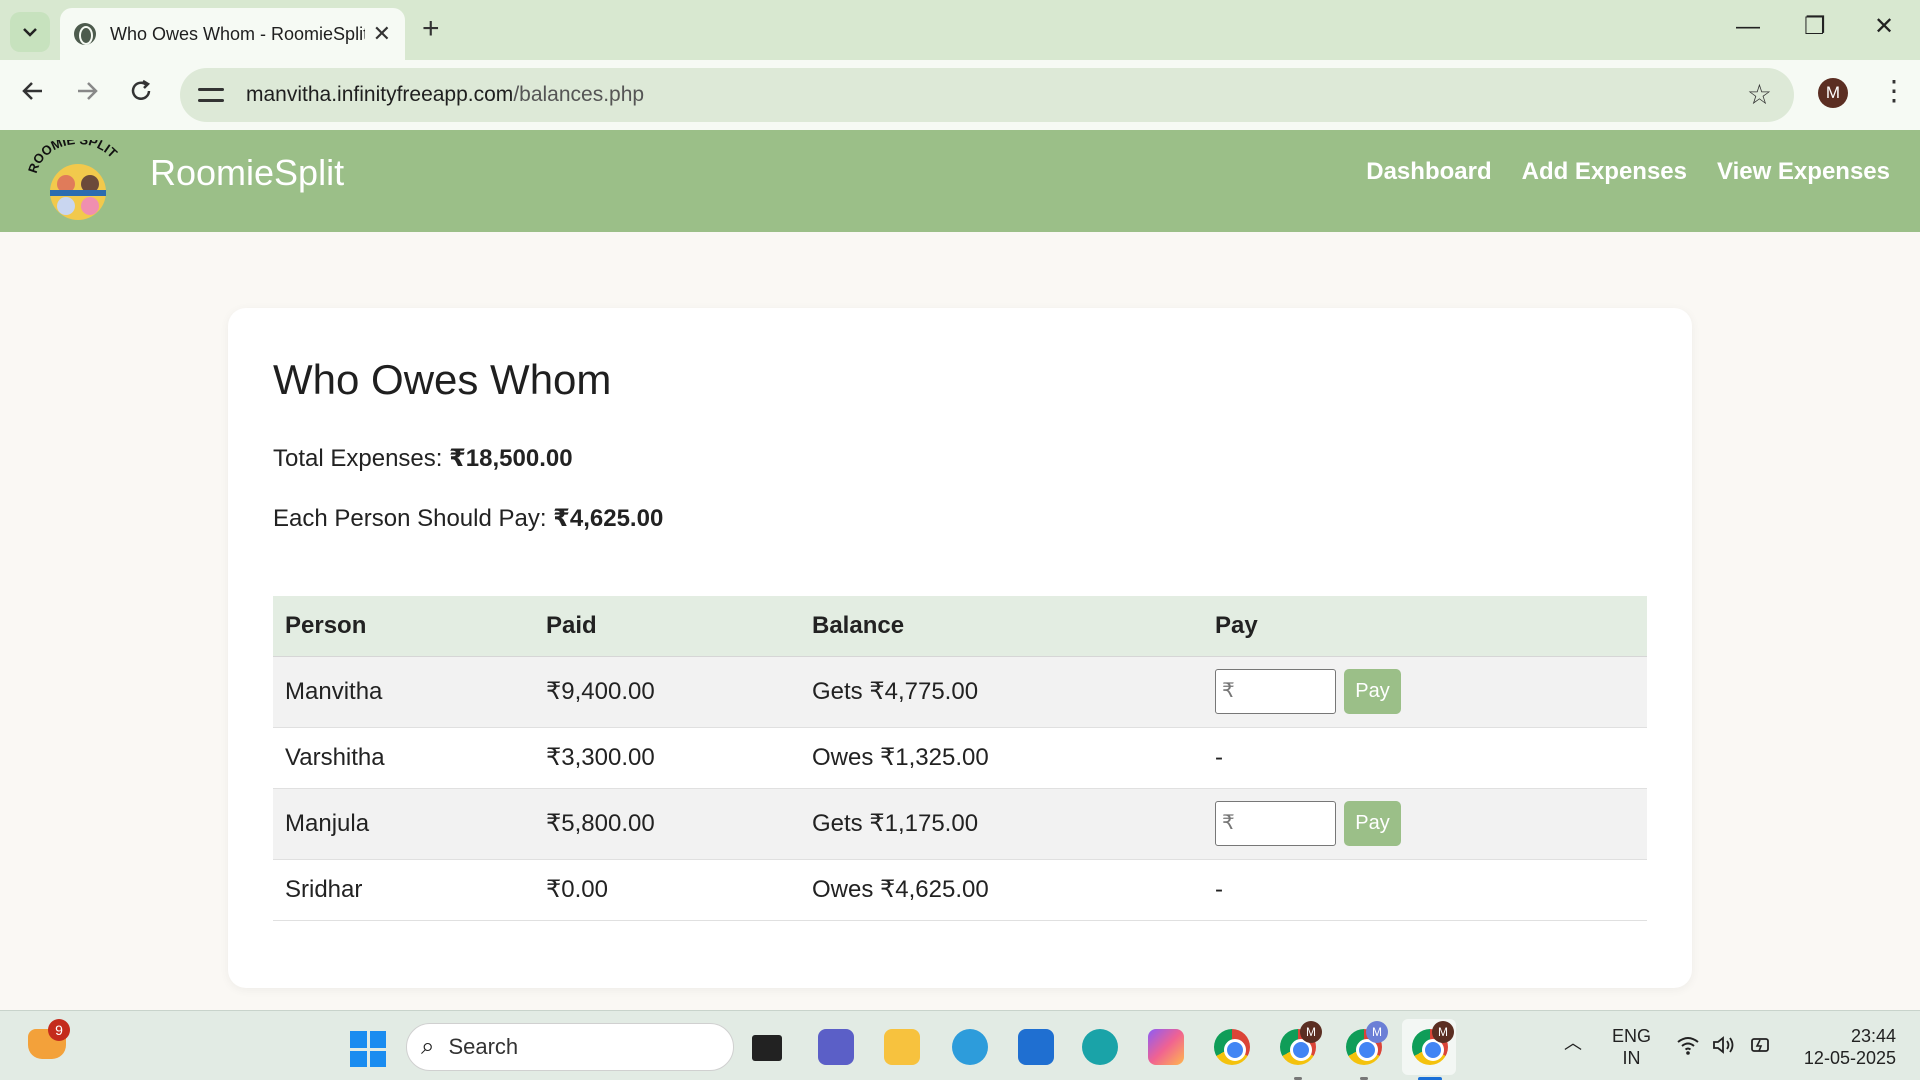 The width and height of the screenshot is (1920, 1080). I want to click on globe-icon, so click(85, 34).